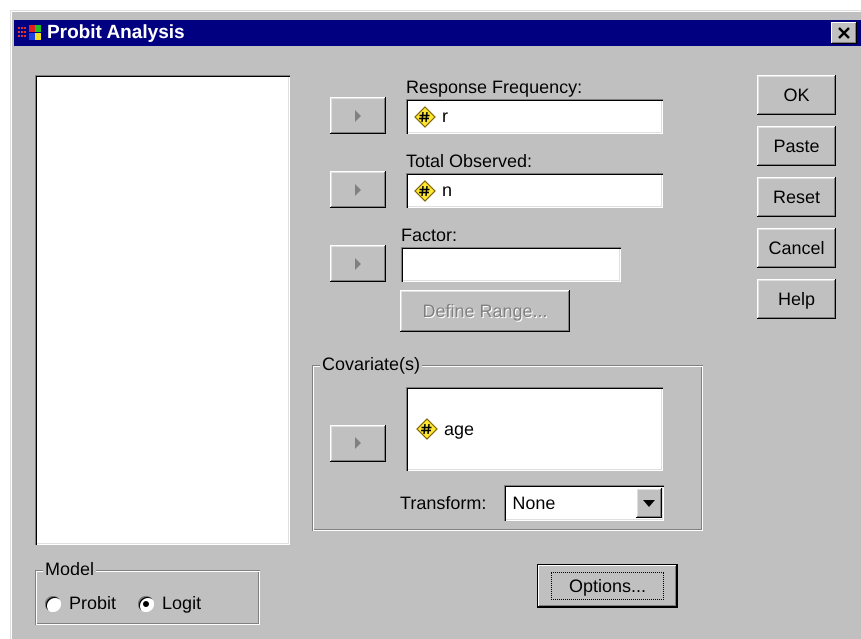 This screenshot has width=861, height=639. I want to click on app-icon, so click(30, 33).